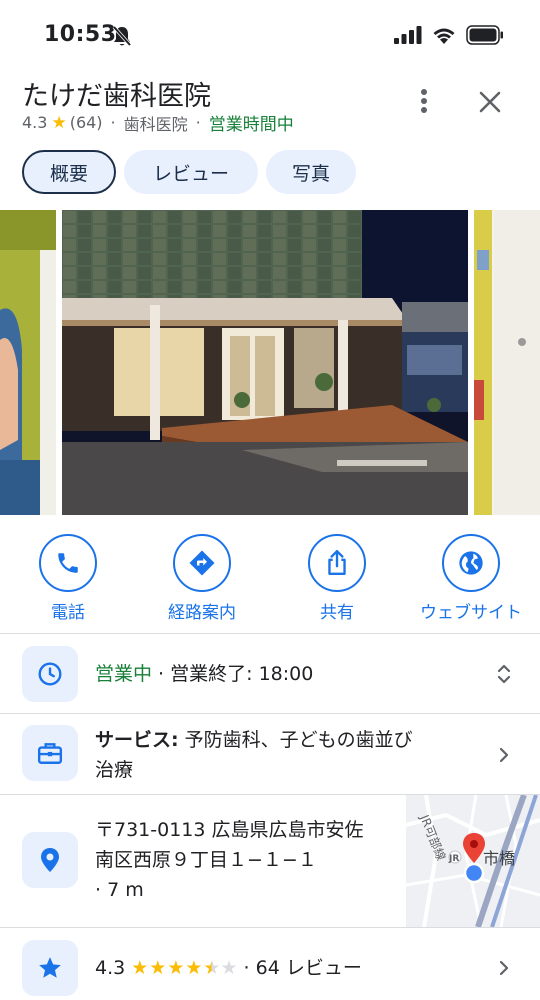 This screenshot has height=1000, width=540. What do you see at coordinates (137, 740) in the screenshot?
I see `services-label: サービス:` at bounding box center [137, 740].